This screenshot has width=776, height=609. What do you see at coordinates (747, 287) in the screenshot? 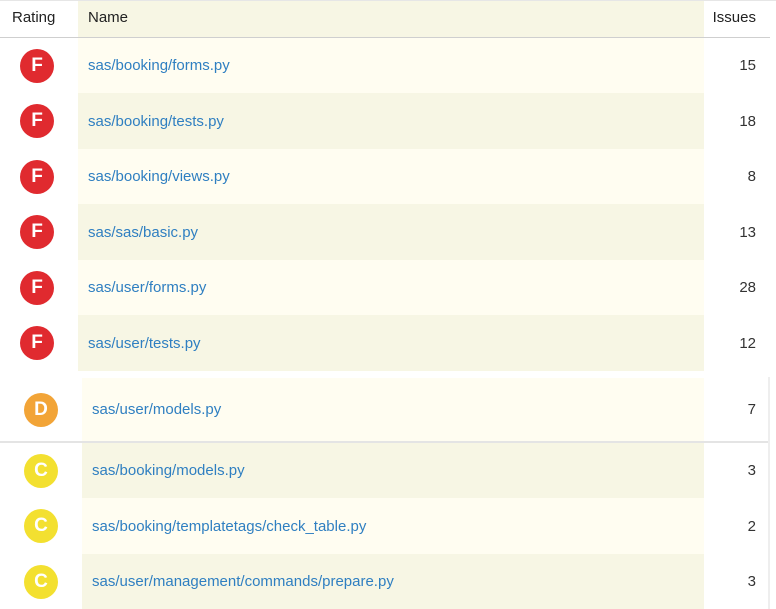
I see `issue-count: 28` at bounding box center [747, 287].